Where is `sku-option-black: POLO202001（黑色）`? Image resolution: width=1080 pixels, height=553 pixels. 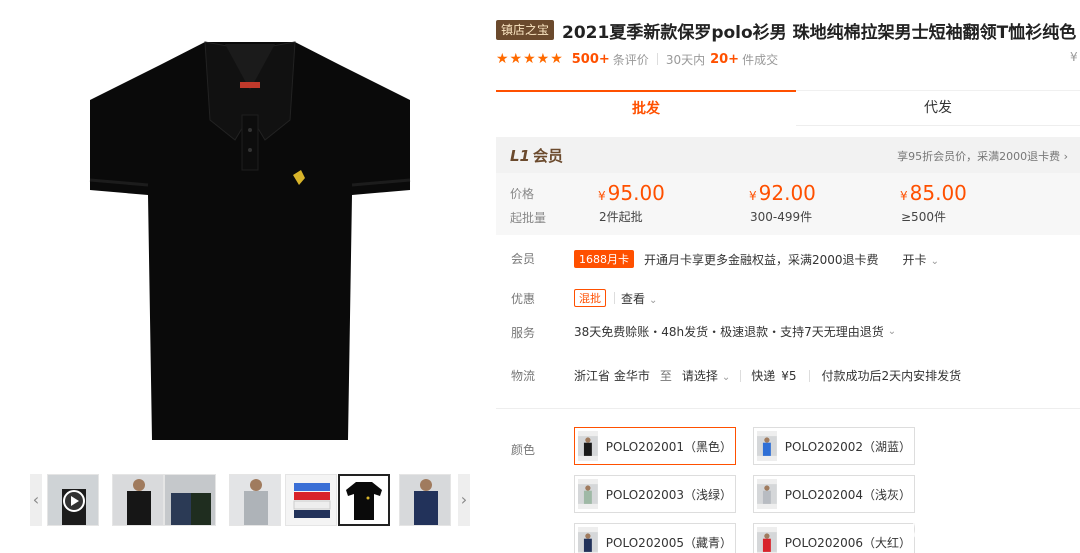 sku-option-black: POLO202001（黑色） is located at coordinates (655, 446).